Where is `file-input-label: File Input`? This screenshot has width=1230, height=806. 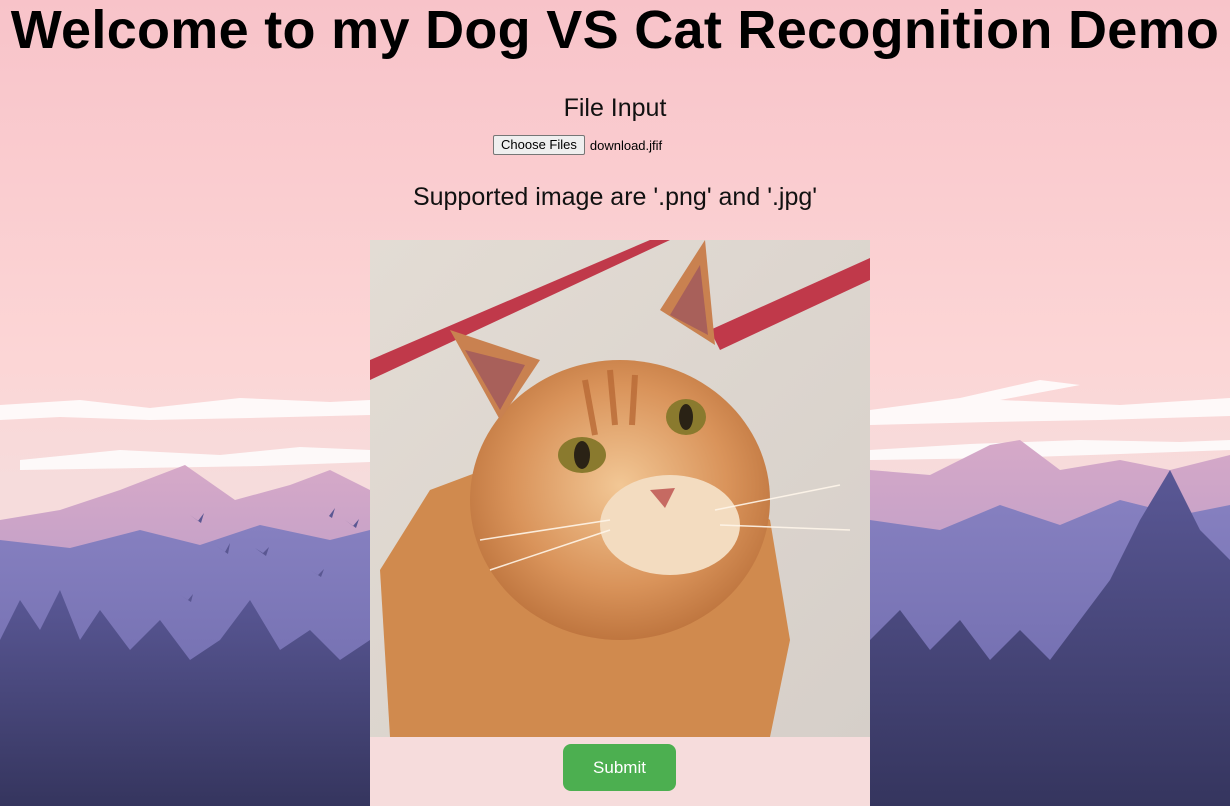 file-input-label: File Input is located at coordinates (615, 108).